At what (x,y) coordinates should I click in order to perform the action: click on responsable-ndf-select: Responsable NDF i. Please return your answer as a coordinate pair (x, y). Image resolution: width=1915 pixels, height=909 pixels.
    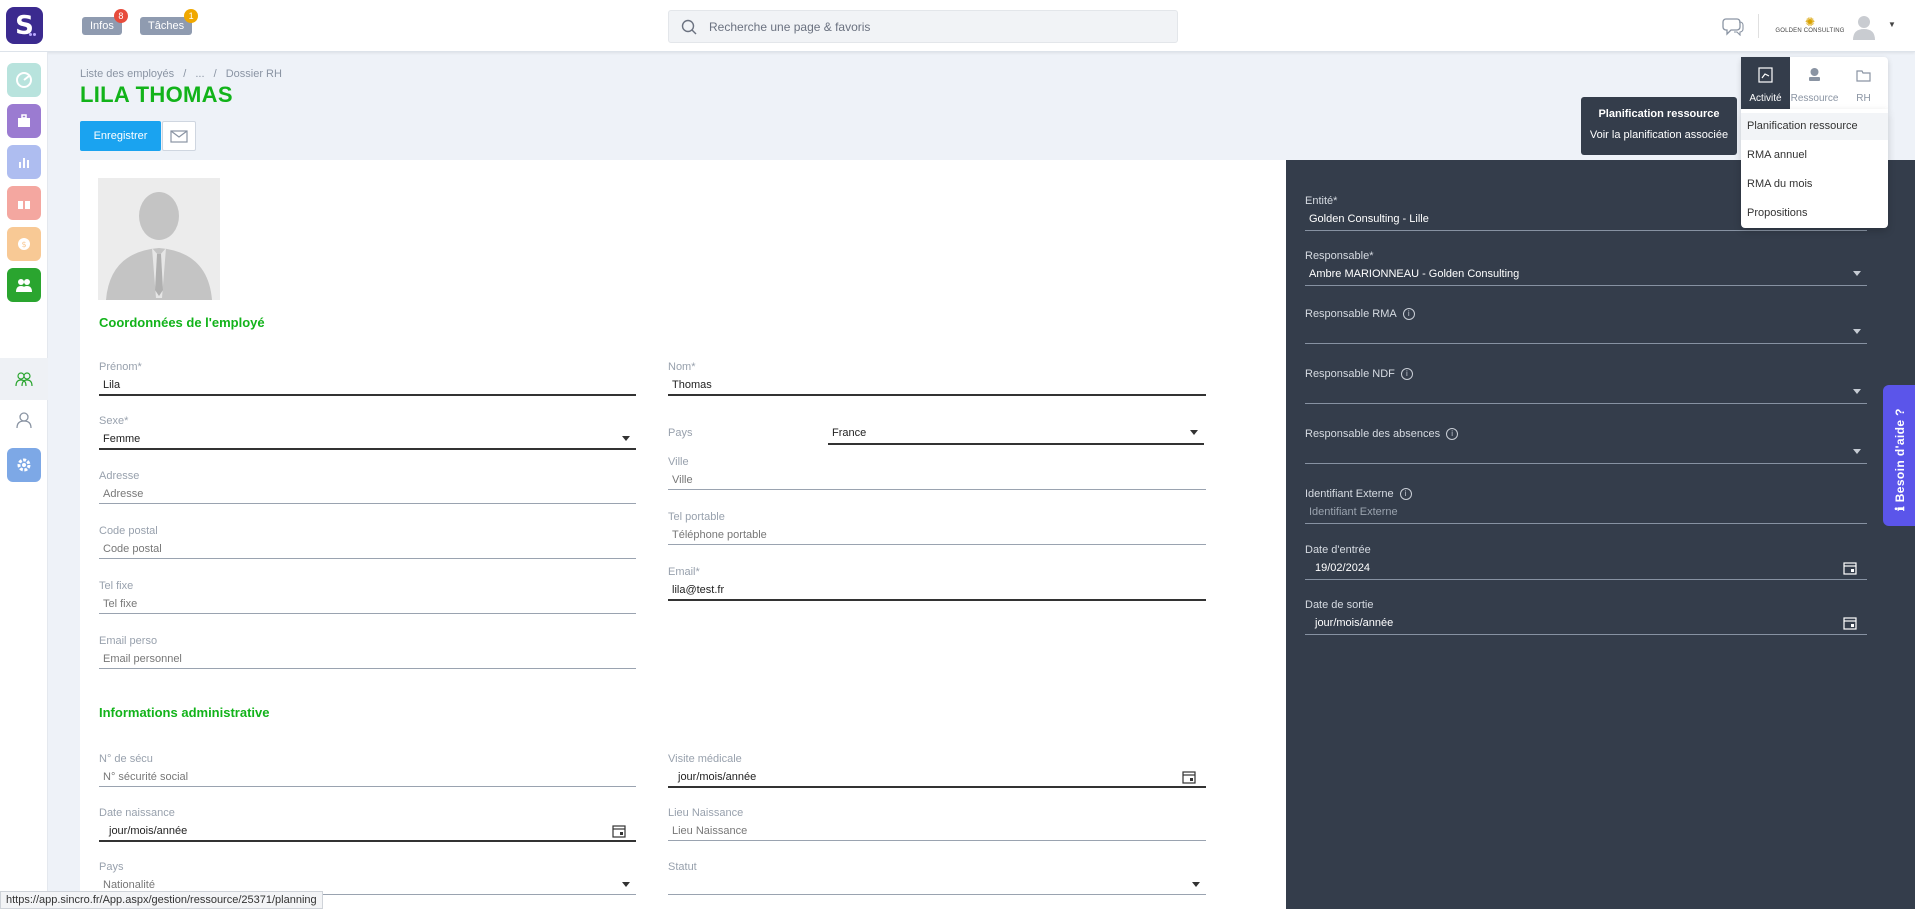
    Looking at the image, I should click on (1586, 388).